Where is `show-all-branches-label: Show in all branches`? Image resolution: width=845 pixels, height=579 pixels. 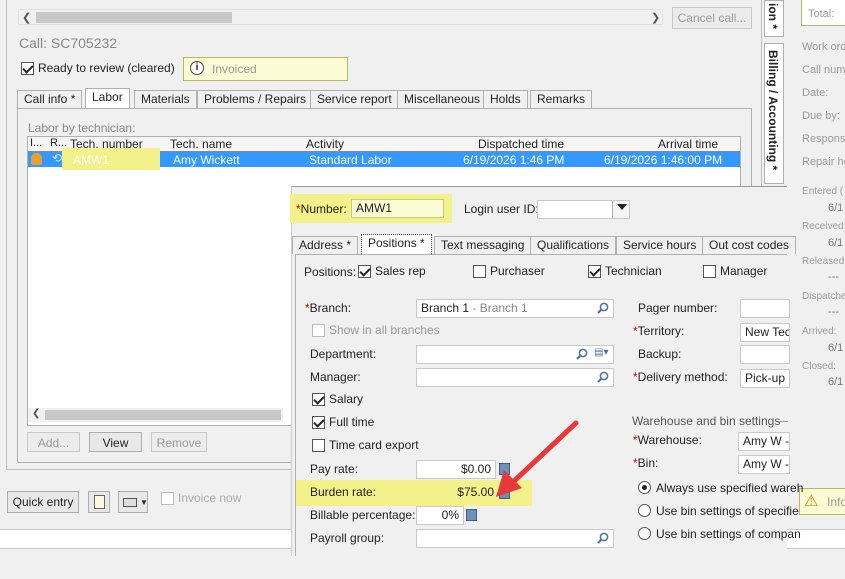
show-all-branches-label: Show in all branches is located at coordinates (384, 330).